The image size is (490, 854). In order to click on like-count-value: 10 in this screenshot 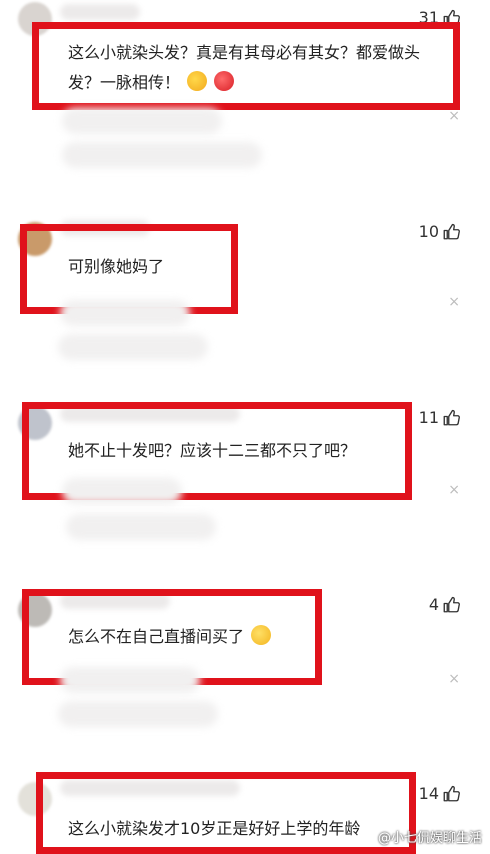, I will do `click(428, 231)`.